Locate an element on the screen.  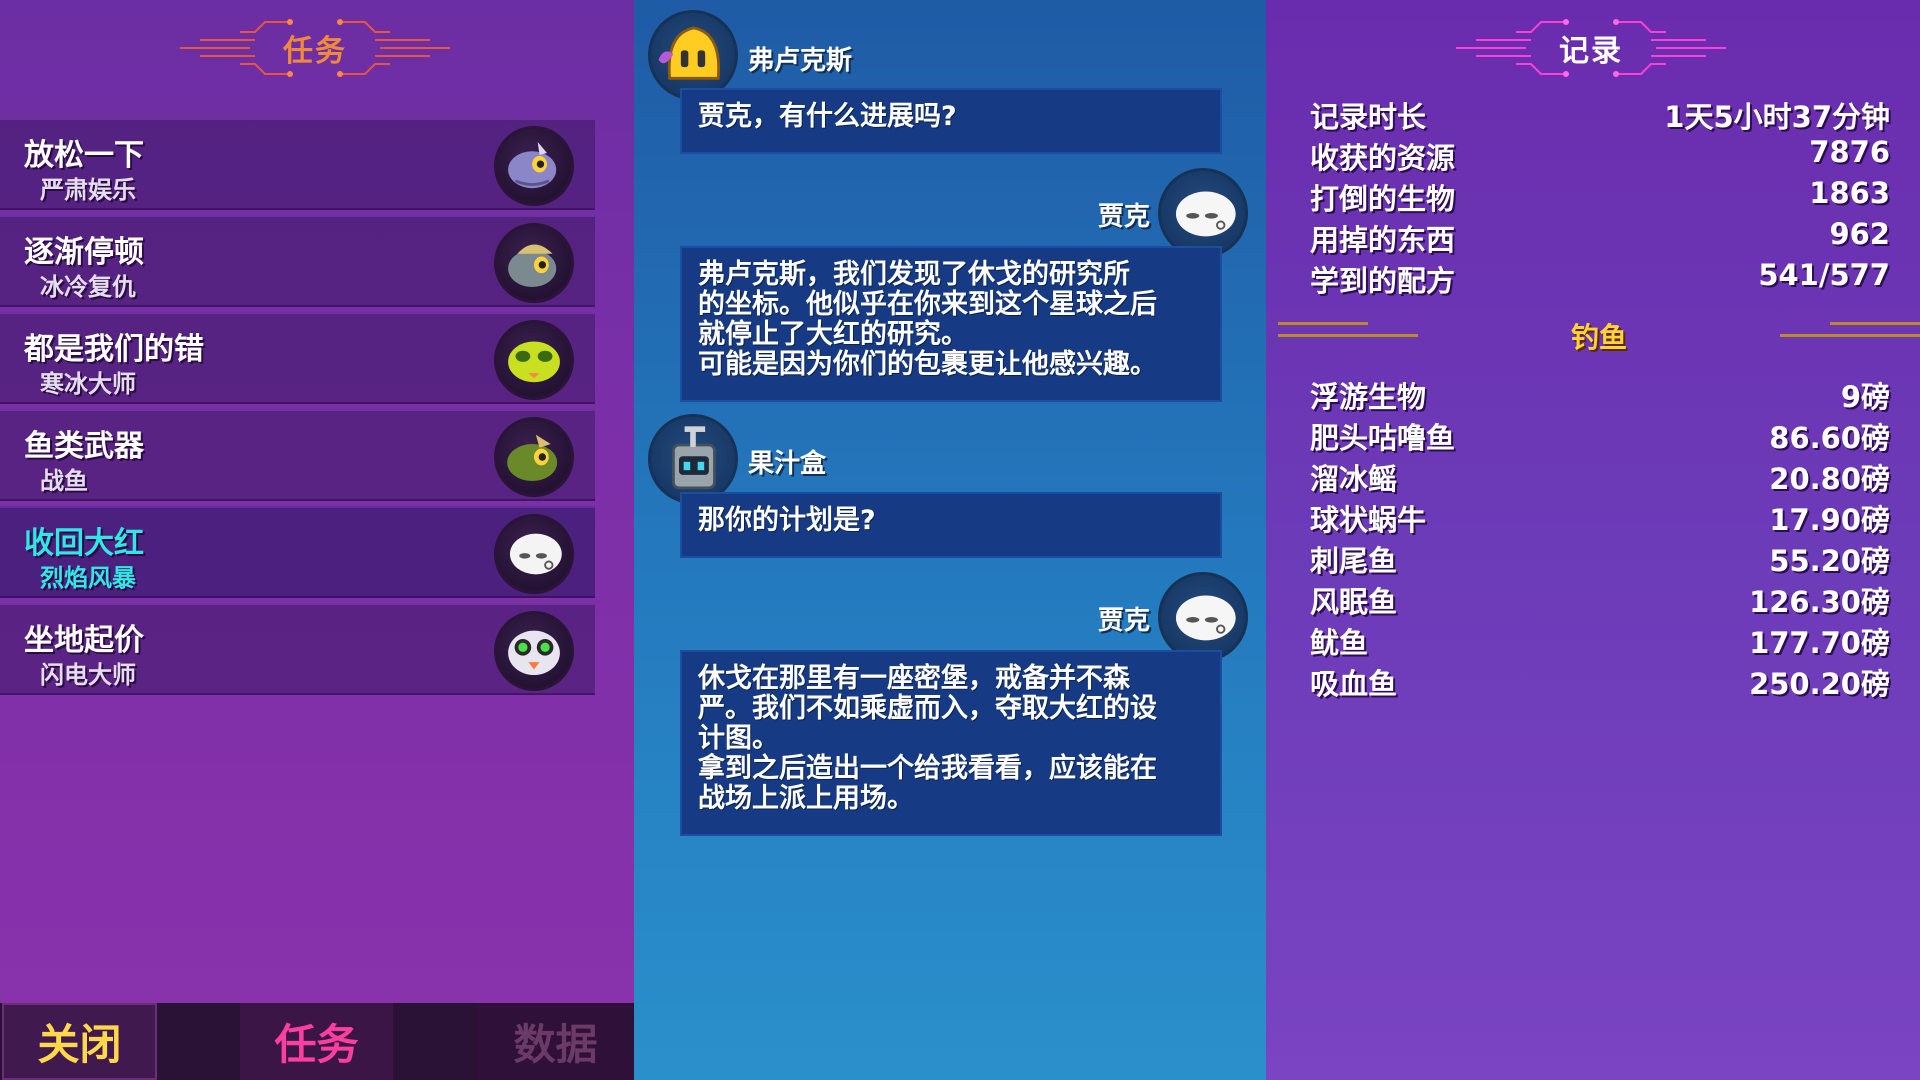
quest-item: 都是我们的错 寒冰大师 is located at coordinates (297, 358).